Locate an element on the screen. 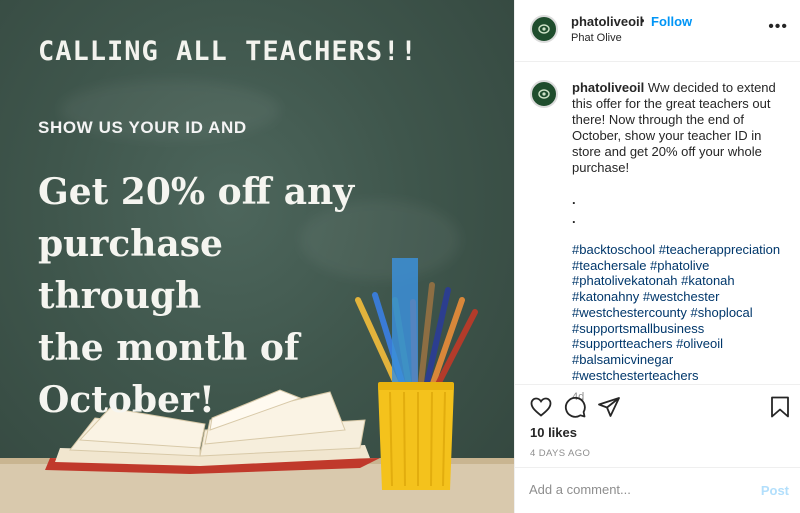 Image resolution: width=800 pixels, height=513 pixels. caption-username: phatoliveoil is located at coordinates (608, 87).